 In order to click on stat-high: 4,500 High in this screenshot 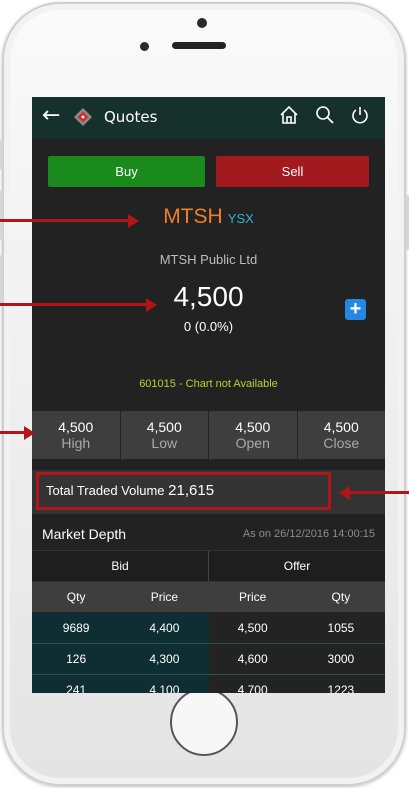, I will do `click(76, 435)`.